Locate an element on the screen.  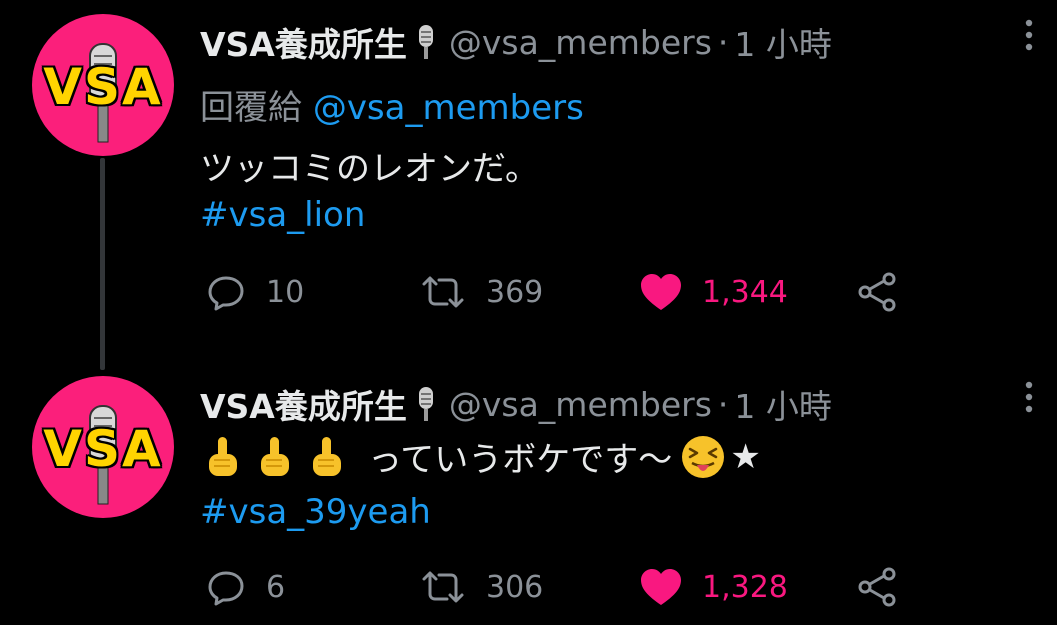
retweet-count: 306 is located at coordinates (515, 587).